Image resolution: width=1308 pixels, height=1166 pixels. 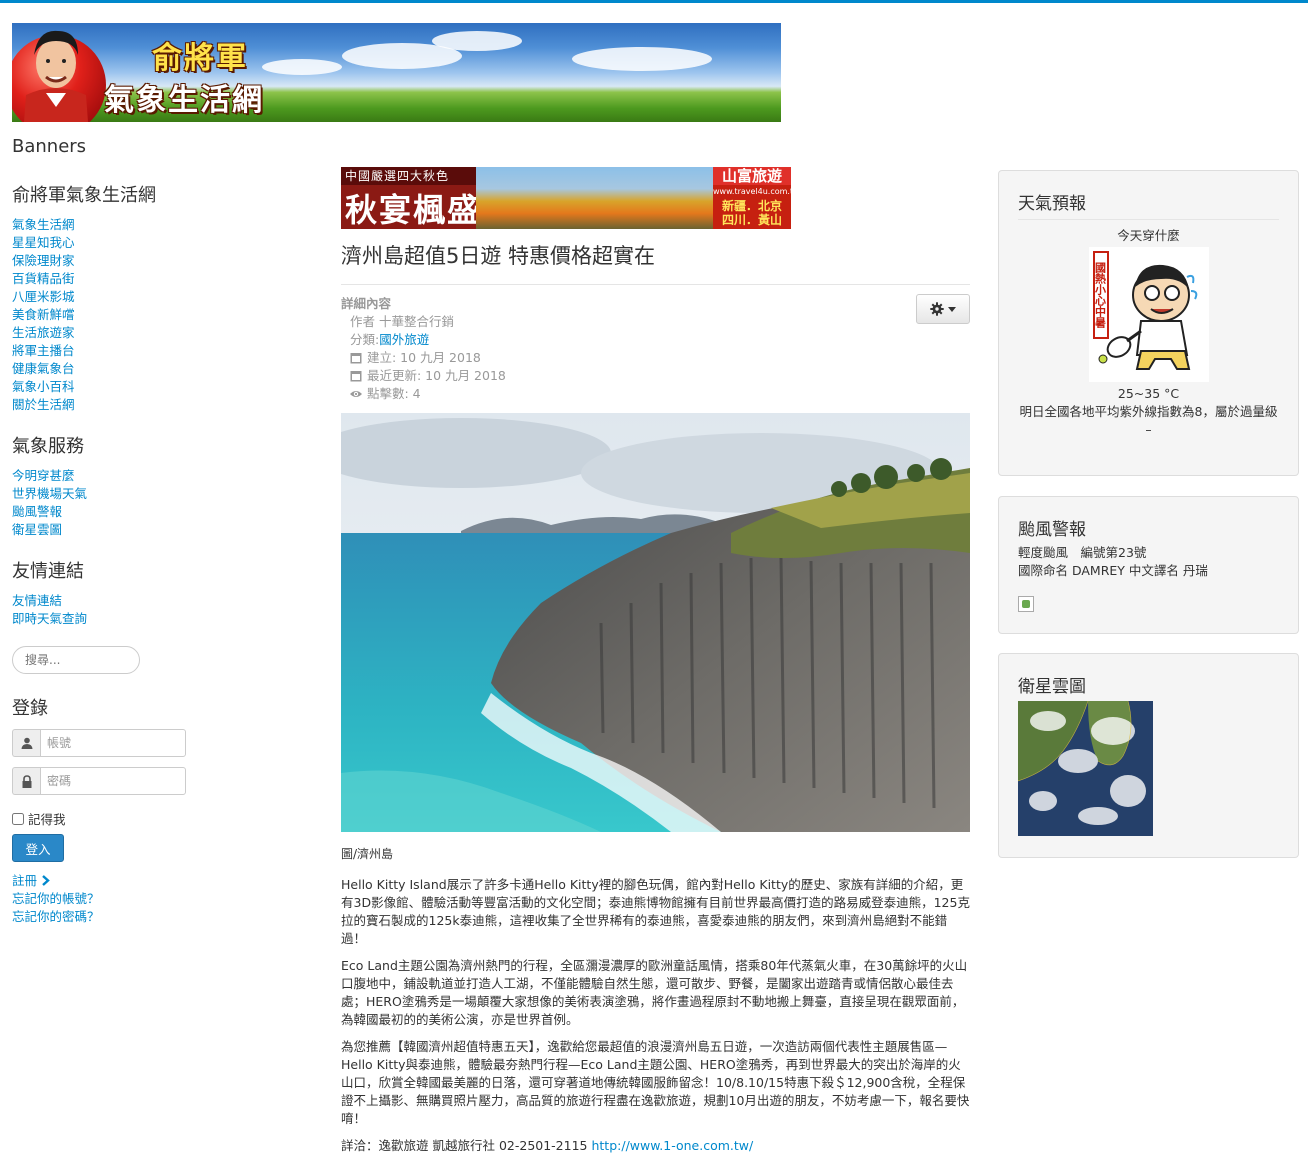 I want to click on menu-heading-links: 友情連結, so click(x=48, y=571).